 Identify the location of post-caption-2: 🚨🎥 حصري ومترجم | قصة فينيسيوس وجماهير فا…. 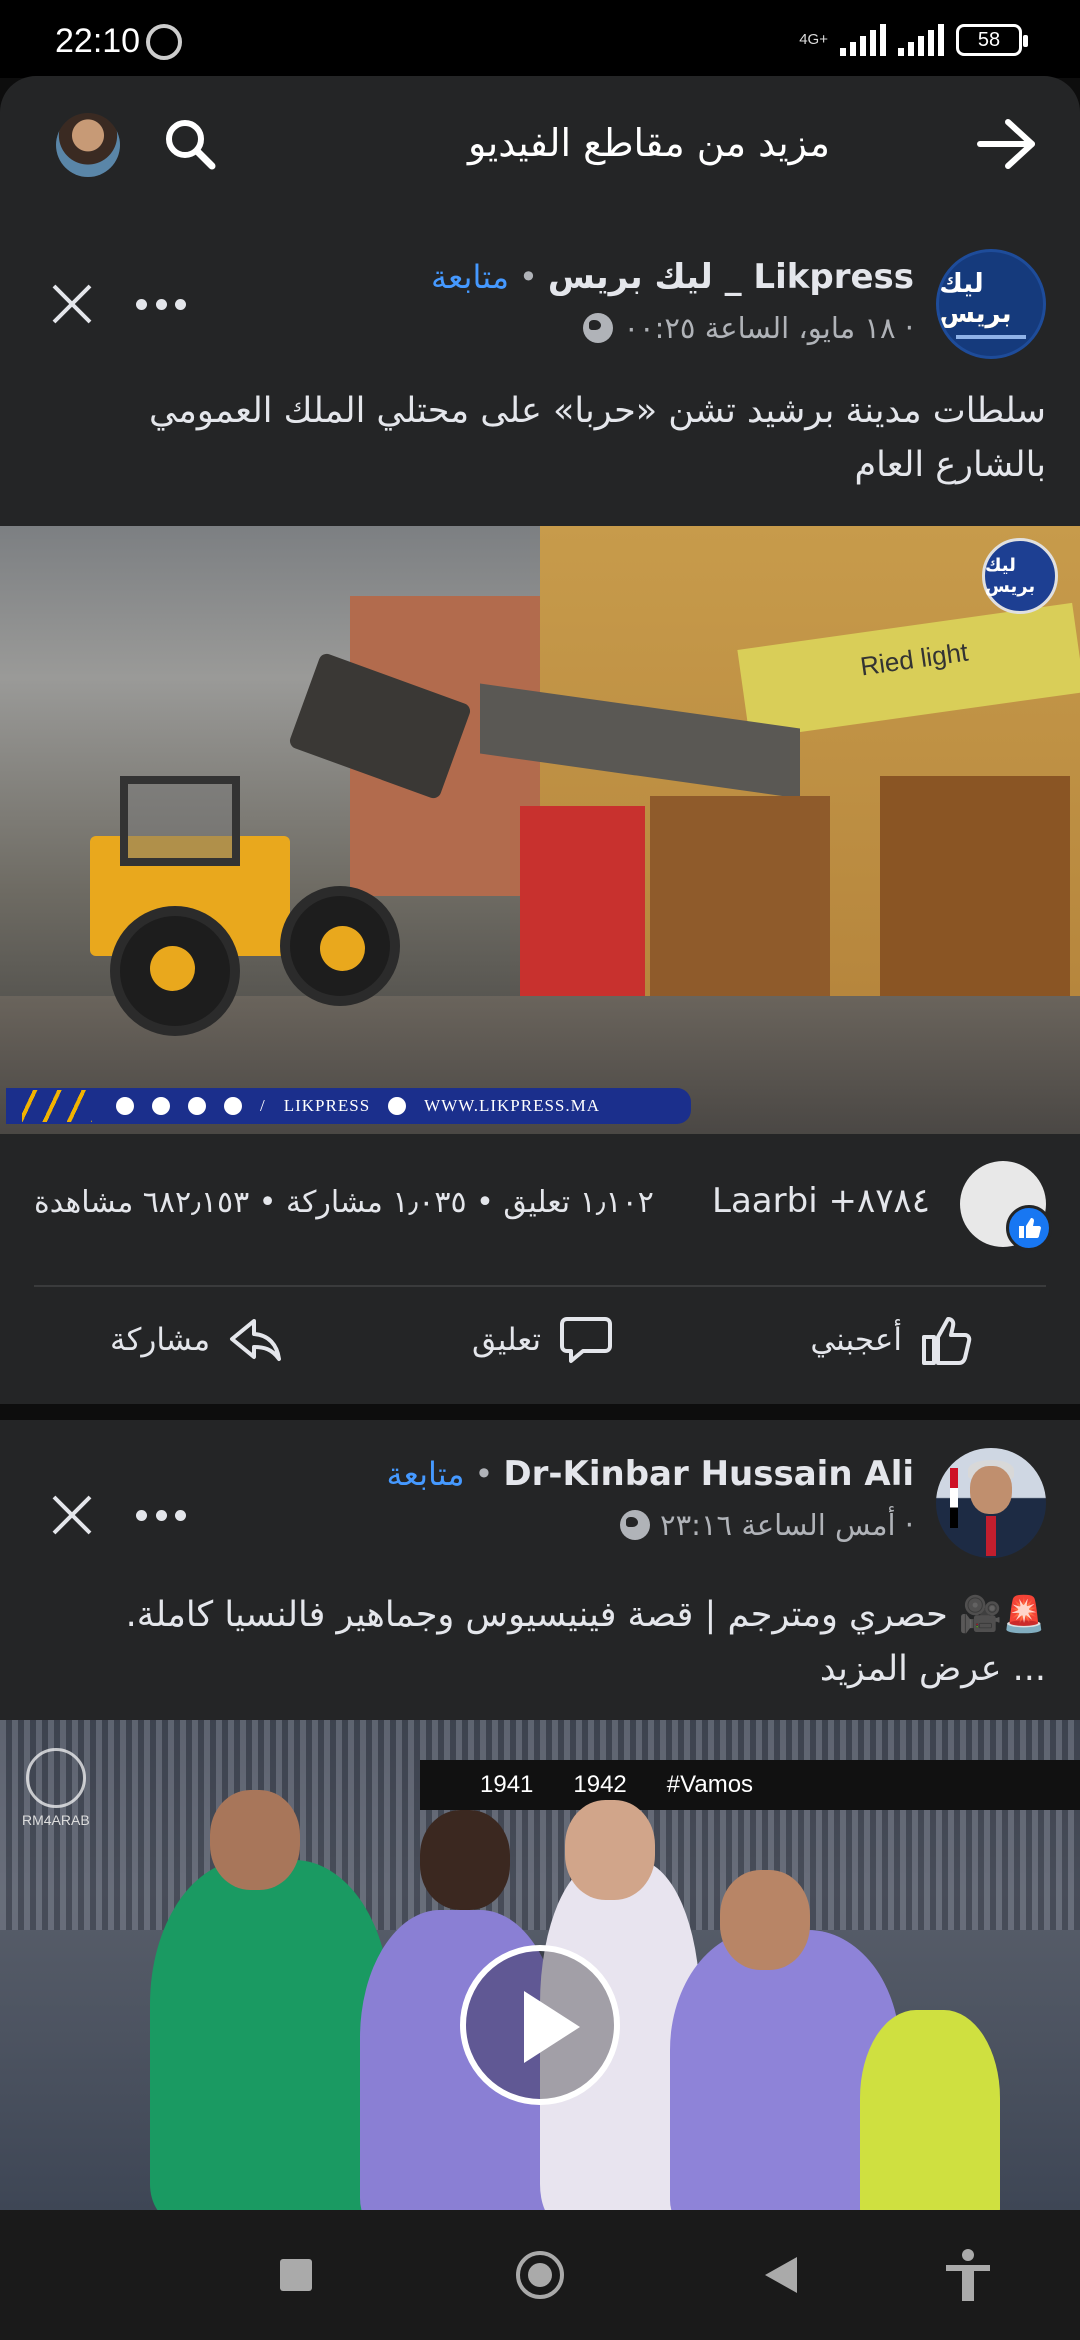
(543, 1642).